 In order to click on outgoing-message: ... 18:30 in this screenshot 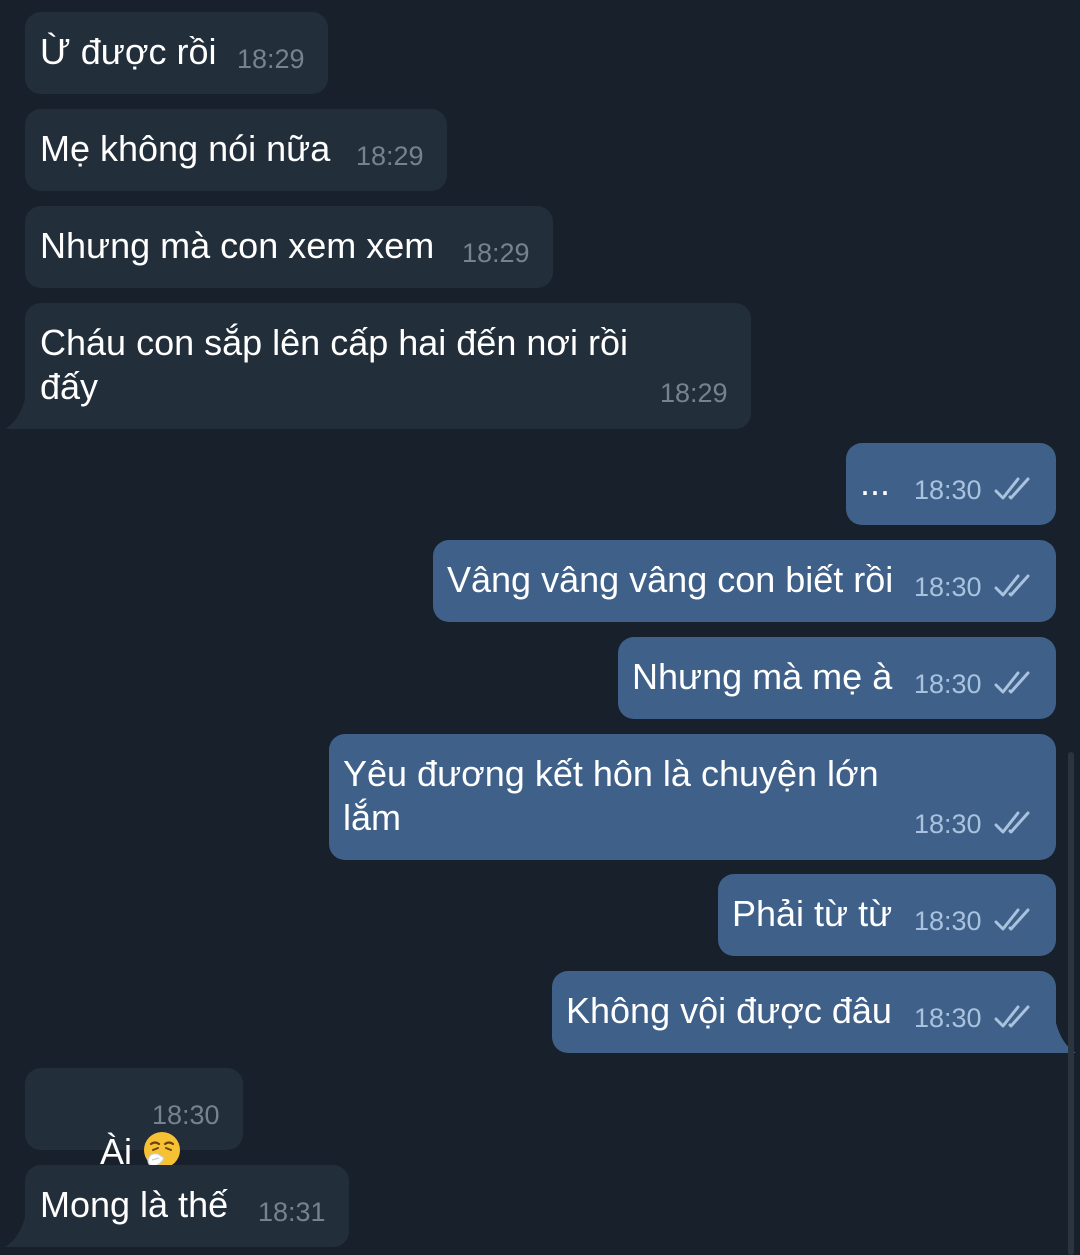, I will do `click(951, 484)`.